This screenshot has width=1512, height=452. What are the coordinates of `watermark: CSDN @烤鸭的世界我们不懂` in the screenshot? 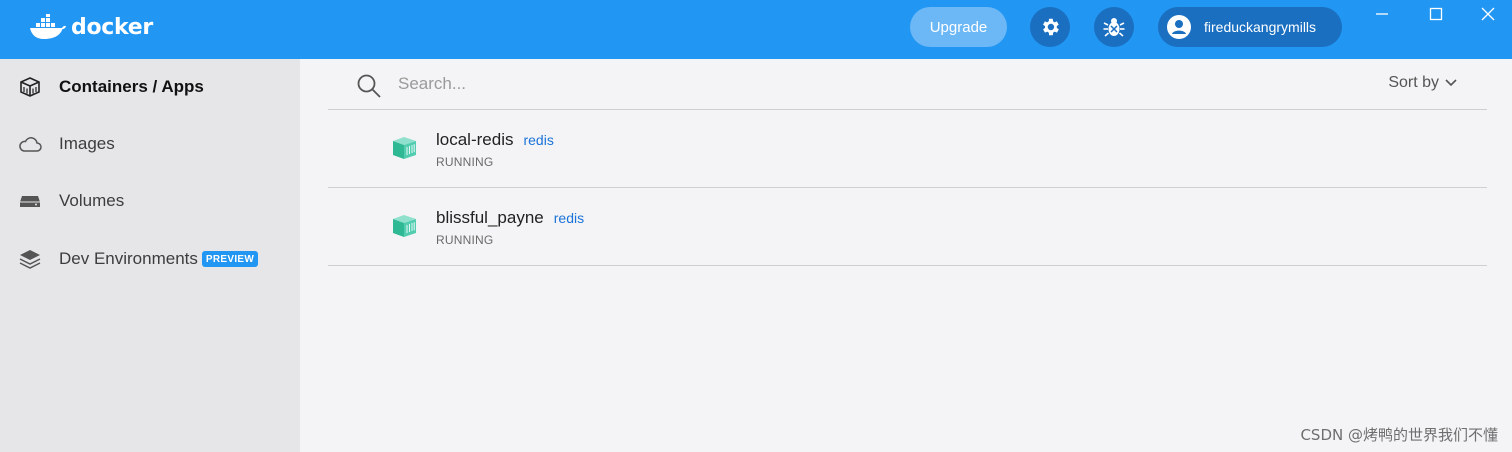 It's located at (1399, 435).